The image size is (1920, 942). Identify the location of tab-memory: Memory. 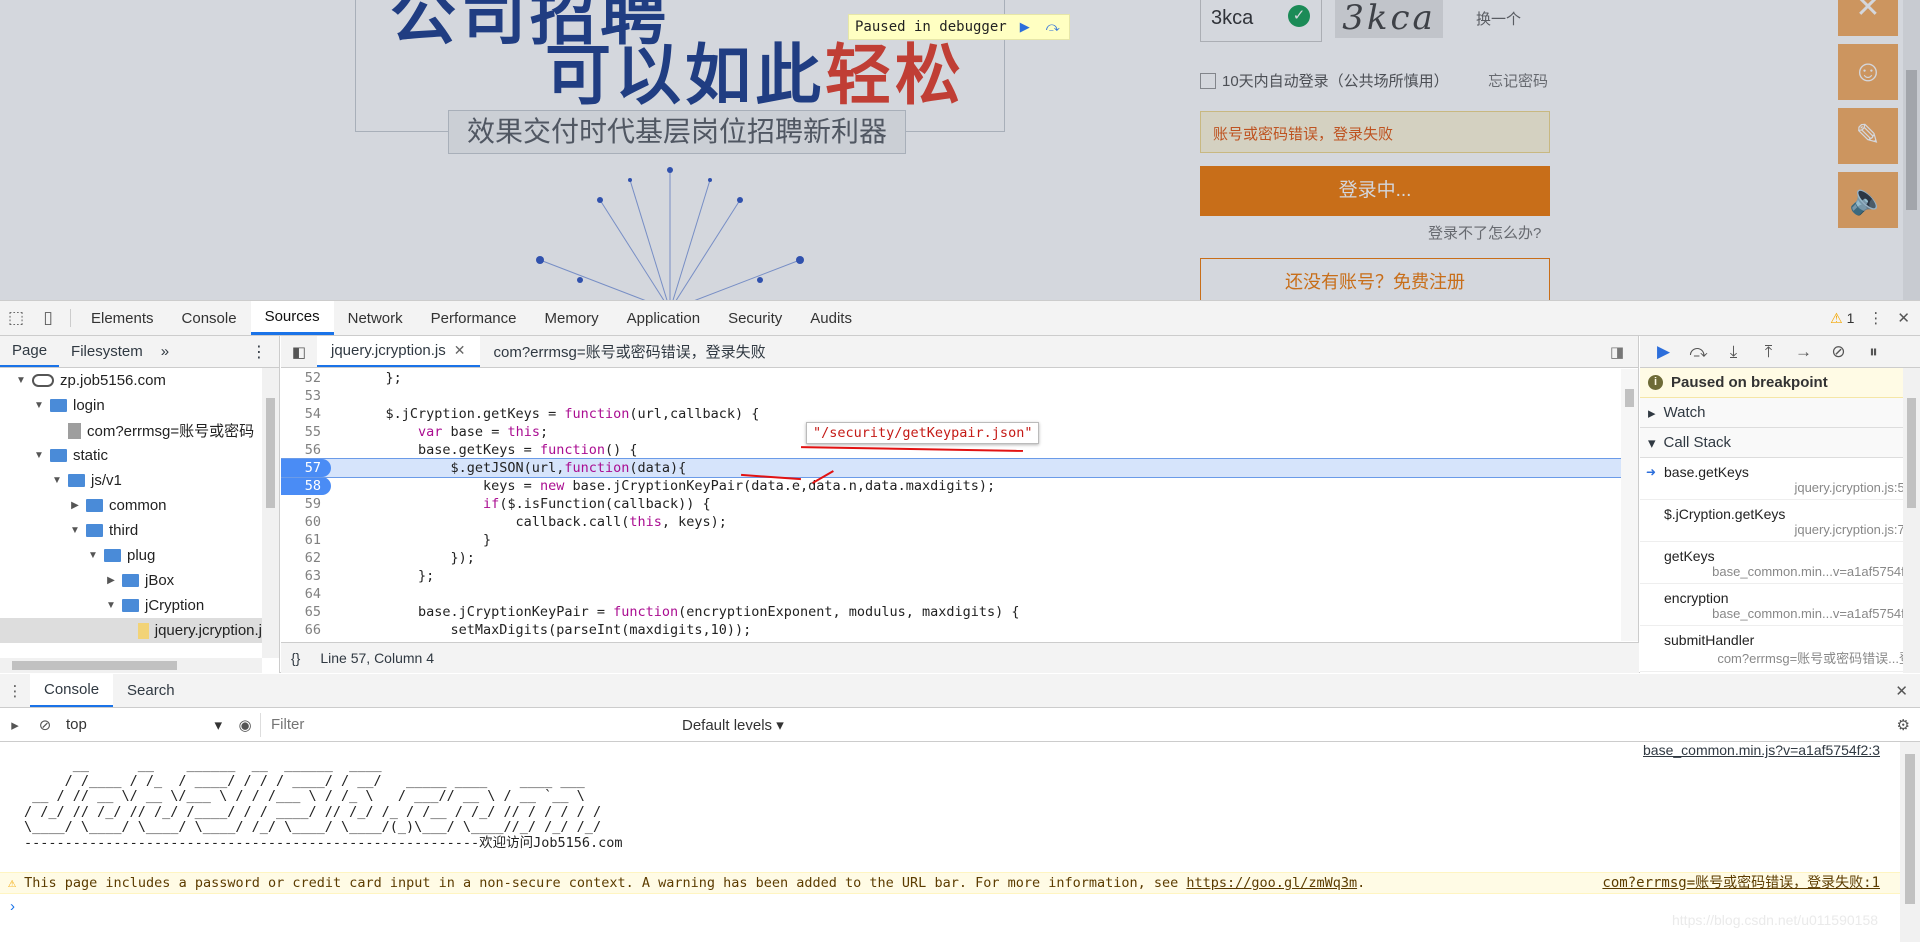
(572, 318).